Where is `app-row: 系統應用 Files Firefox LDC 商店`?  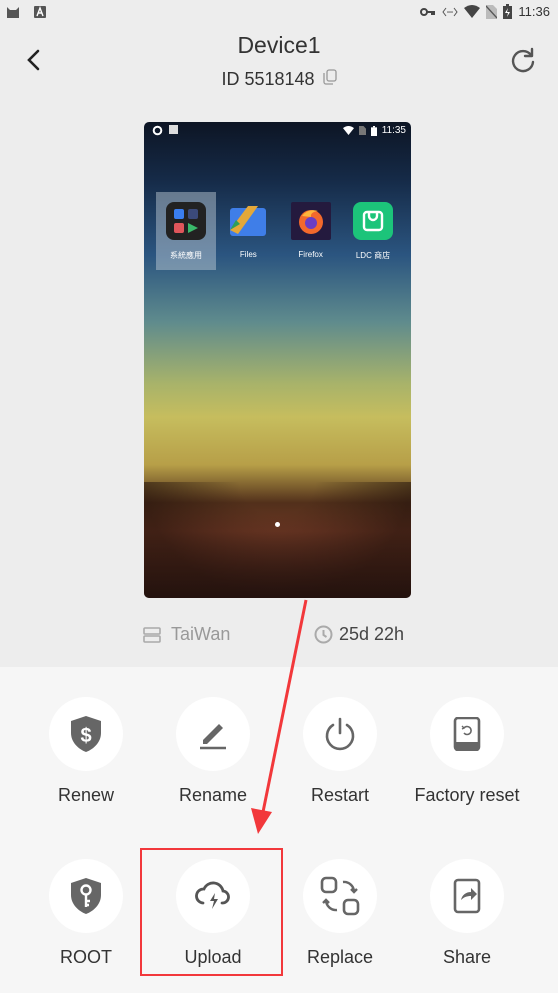 app-row: 系統應用 Files Firefox LDC 商店 is located at coordinates (279, 231).